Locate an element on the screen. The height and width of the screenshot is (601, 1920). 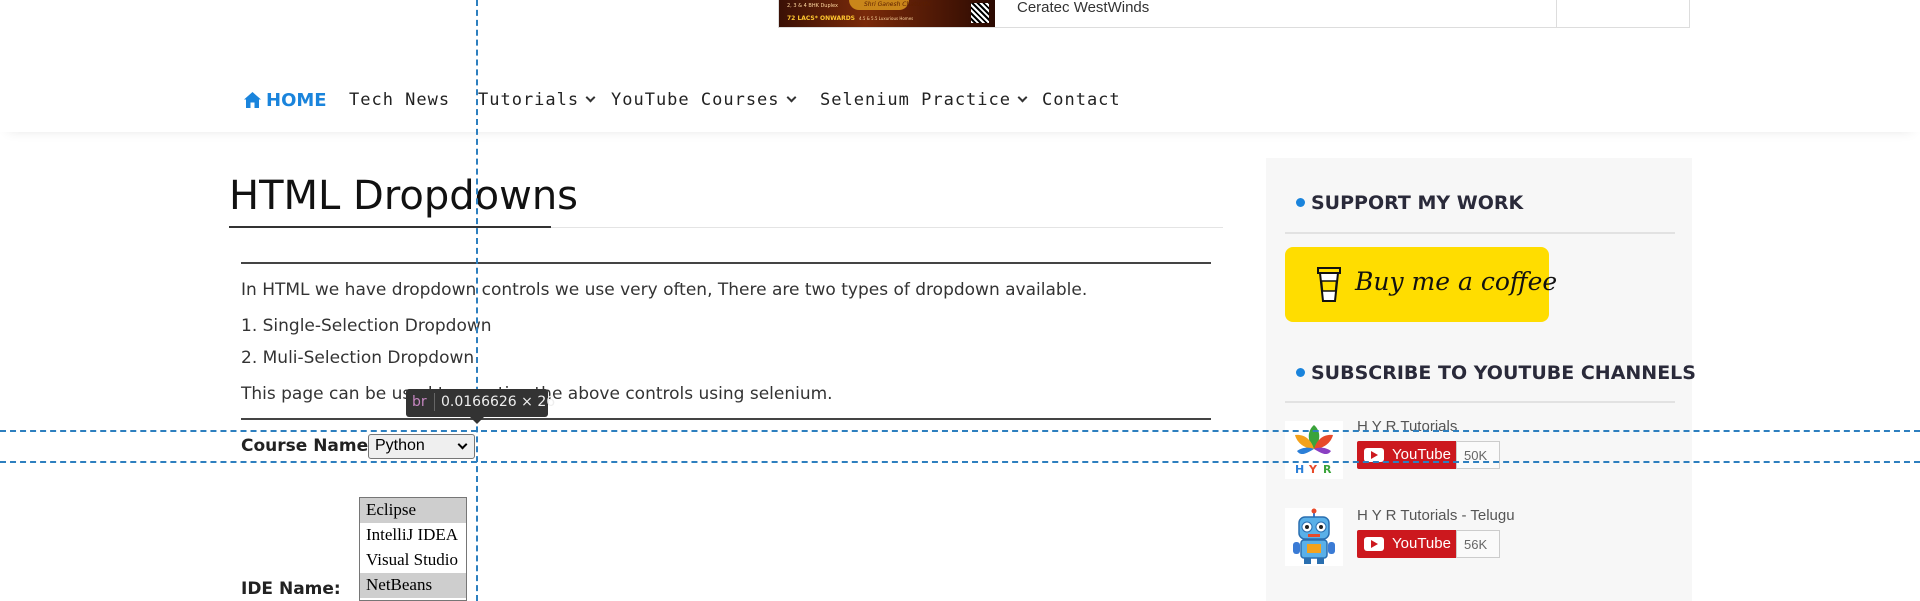
nav-label: Tech News is located at coordinates (400, 100).